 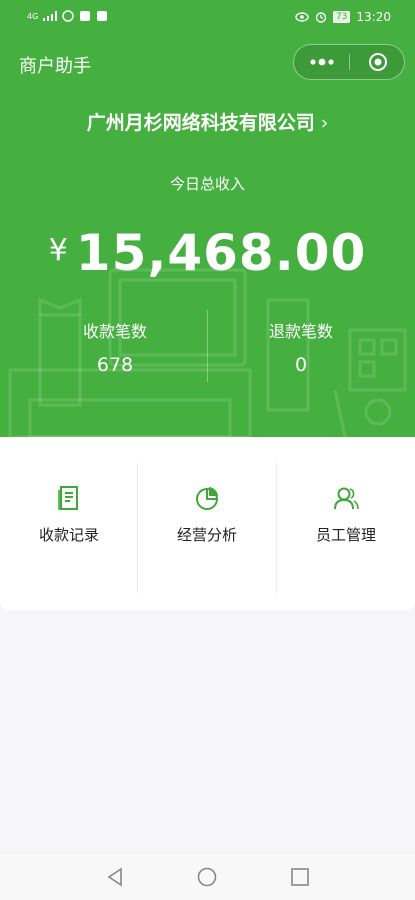 What do you see at coordinates (207, 184) in the screenshot?
I see `income-label: 今日总收入` at bounding box center [207, 184].